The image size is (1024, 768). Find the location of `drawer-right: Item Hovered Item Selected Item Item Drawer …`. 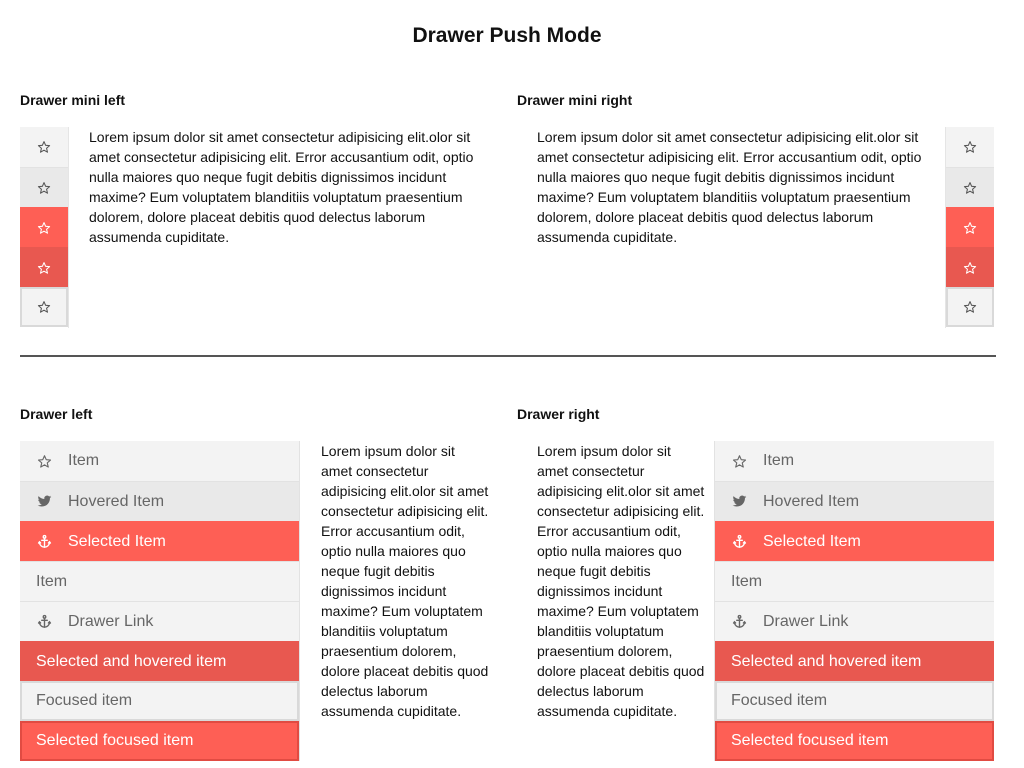

drawer-right: Item Hovered Item Selected Item Item Drawer … is located at coordinates (854, 601).